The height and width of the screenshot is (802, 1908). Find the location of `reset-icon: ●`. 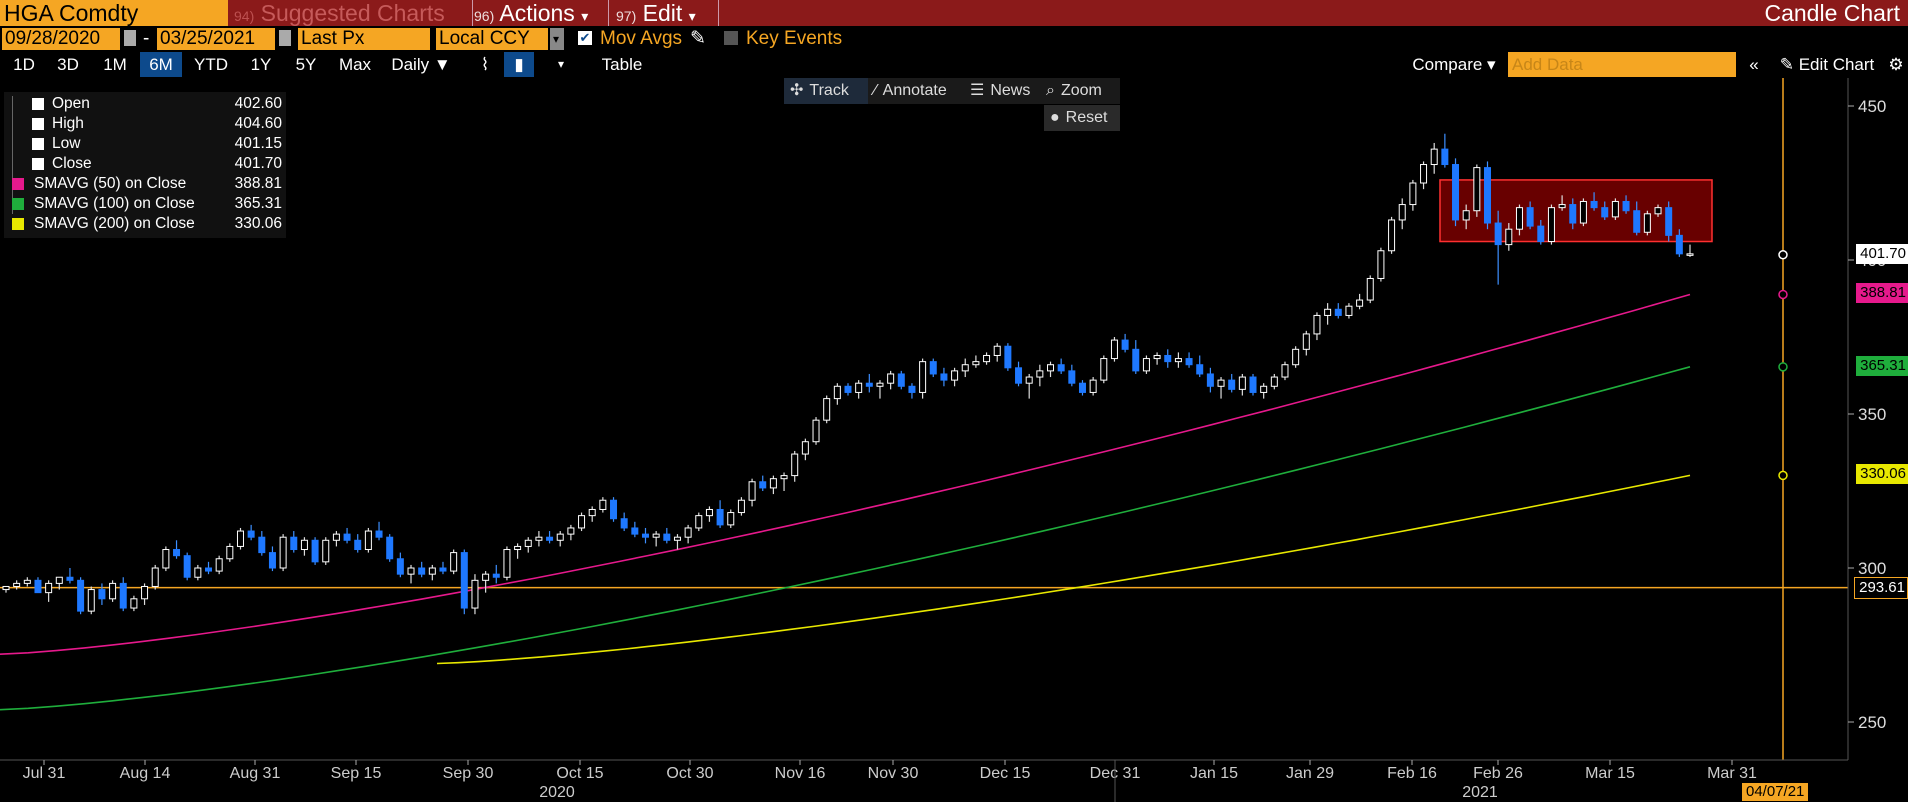

reset-icon: ● is located at coordinates (1055, 117).